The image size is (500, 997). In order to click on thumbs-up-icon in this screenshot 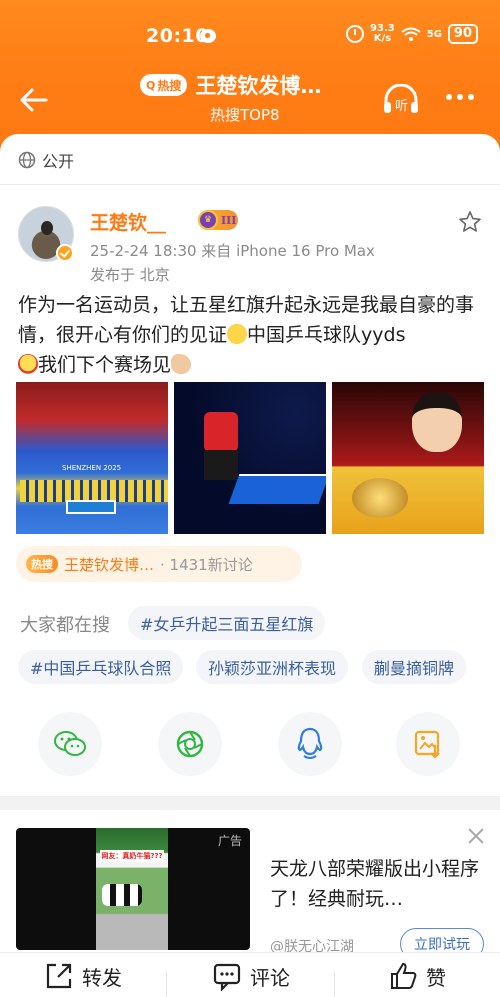, I will do `click(404, 975)`.